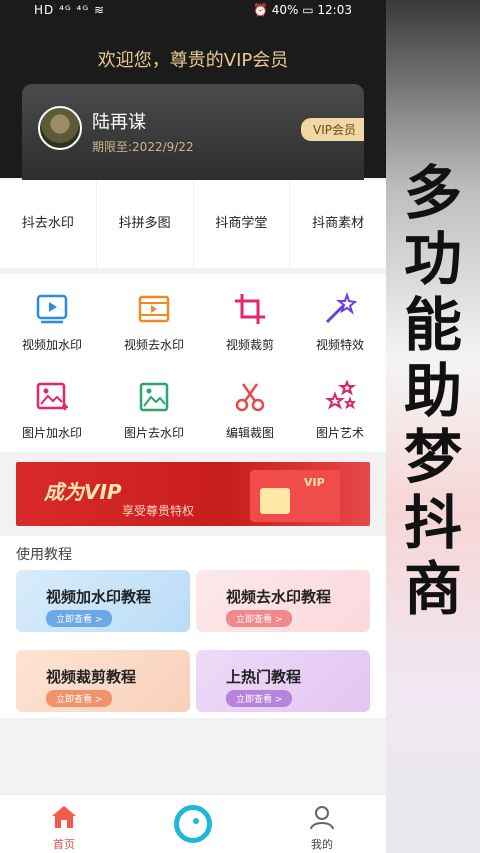 This screenshot has width=480, height=853. Describe the element at coordinates (250, 309) in the screenshot. I see `video-crop-icon` at that location.